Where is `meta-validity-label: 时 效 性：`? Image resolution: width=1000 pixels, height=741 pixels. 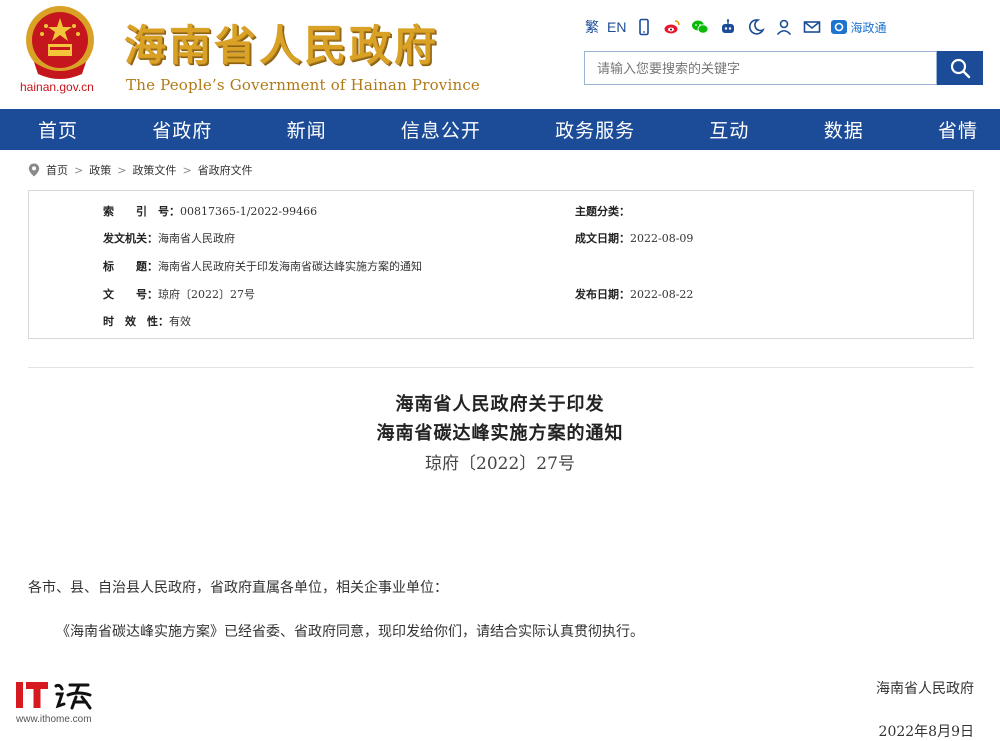
meta-validity-label: 时 效 性： is located at coordinates (136, 321).